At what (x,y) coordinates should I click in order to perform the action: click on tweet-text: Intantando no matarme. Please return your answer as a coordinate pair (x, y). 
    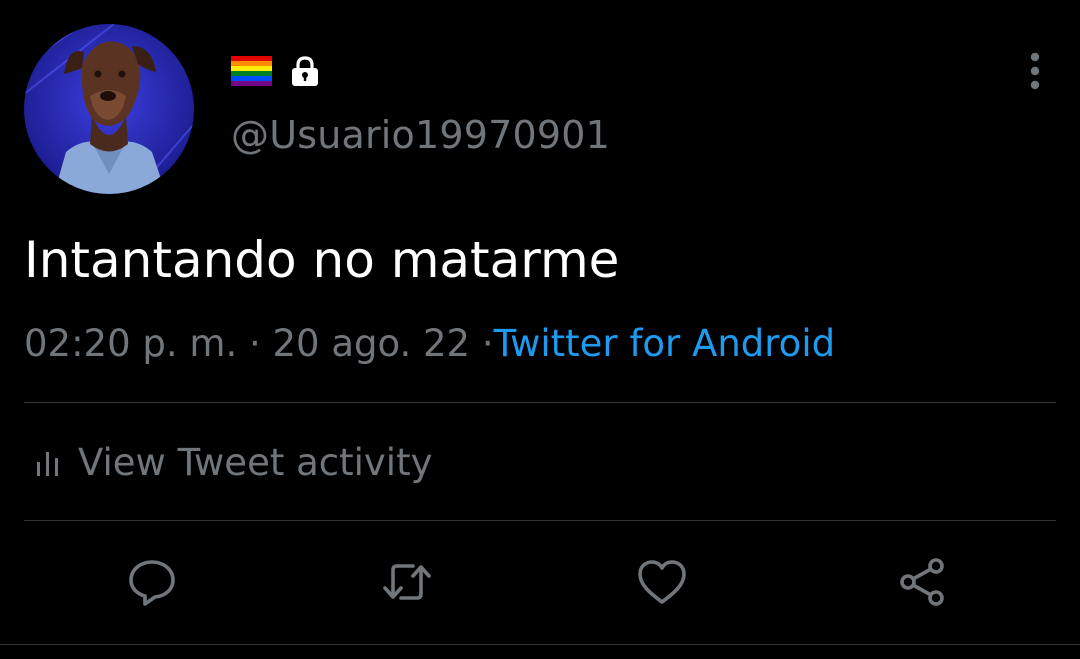
    Looking at the image, I should click on (322, 260).